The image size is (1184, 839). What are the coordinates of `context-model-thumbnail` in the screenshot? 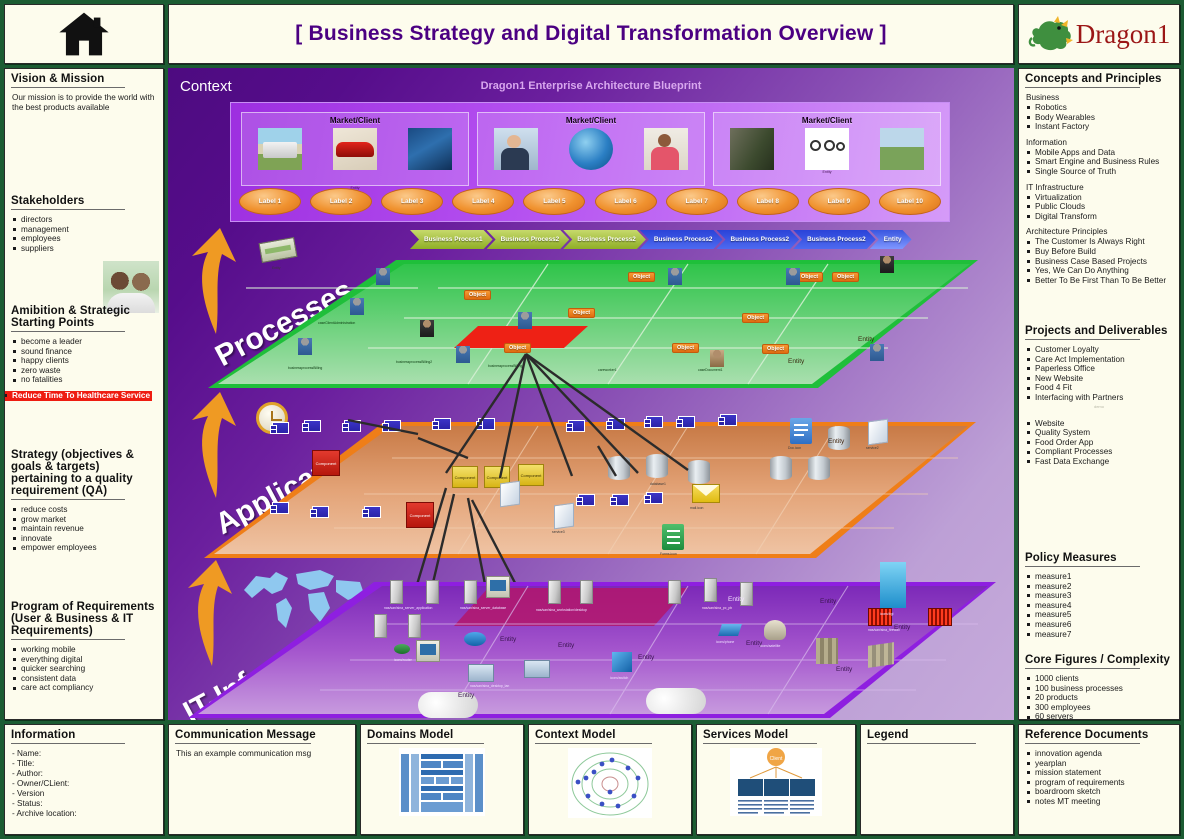 It's located at (610, 783).